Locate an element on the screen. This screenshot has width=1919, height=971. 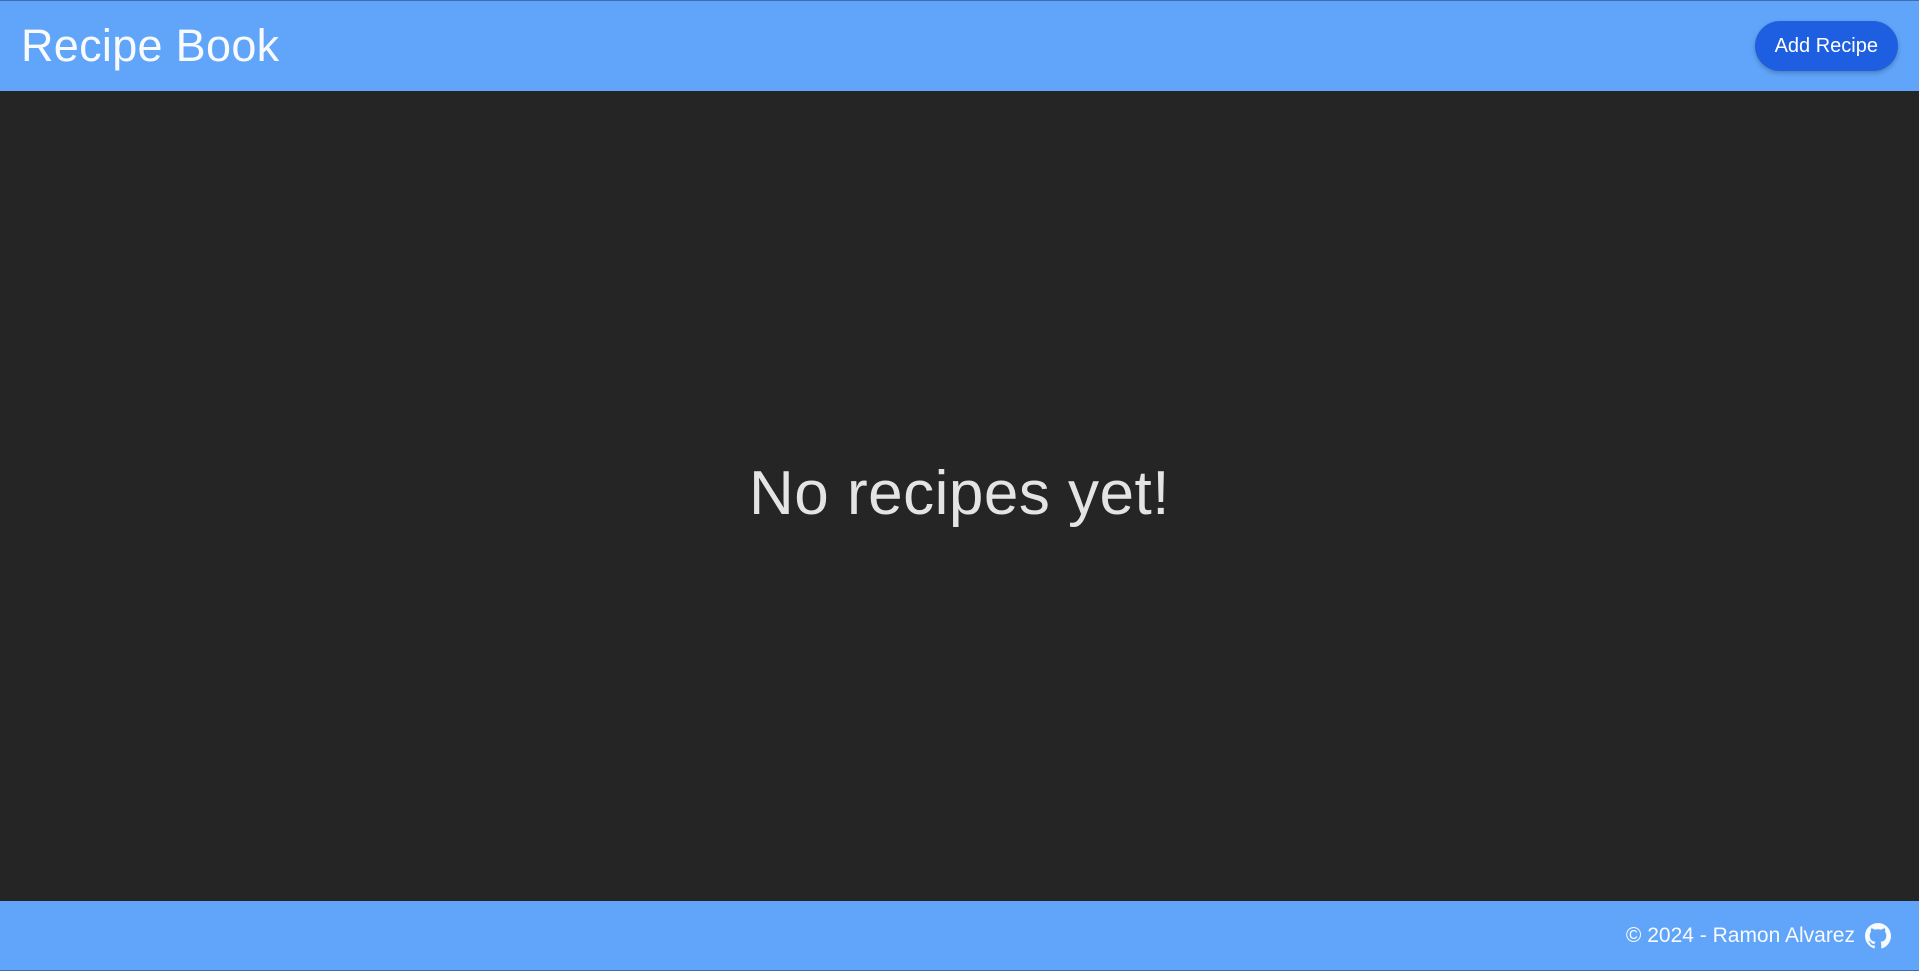
add-recipe-button: Add Recipe is located at coordinates (1826, 46).